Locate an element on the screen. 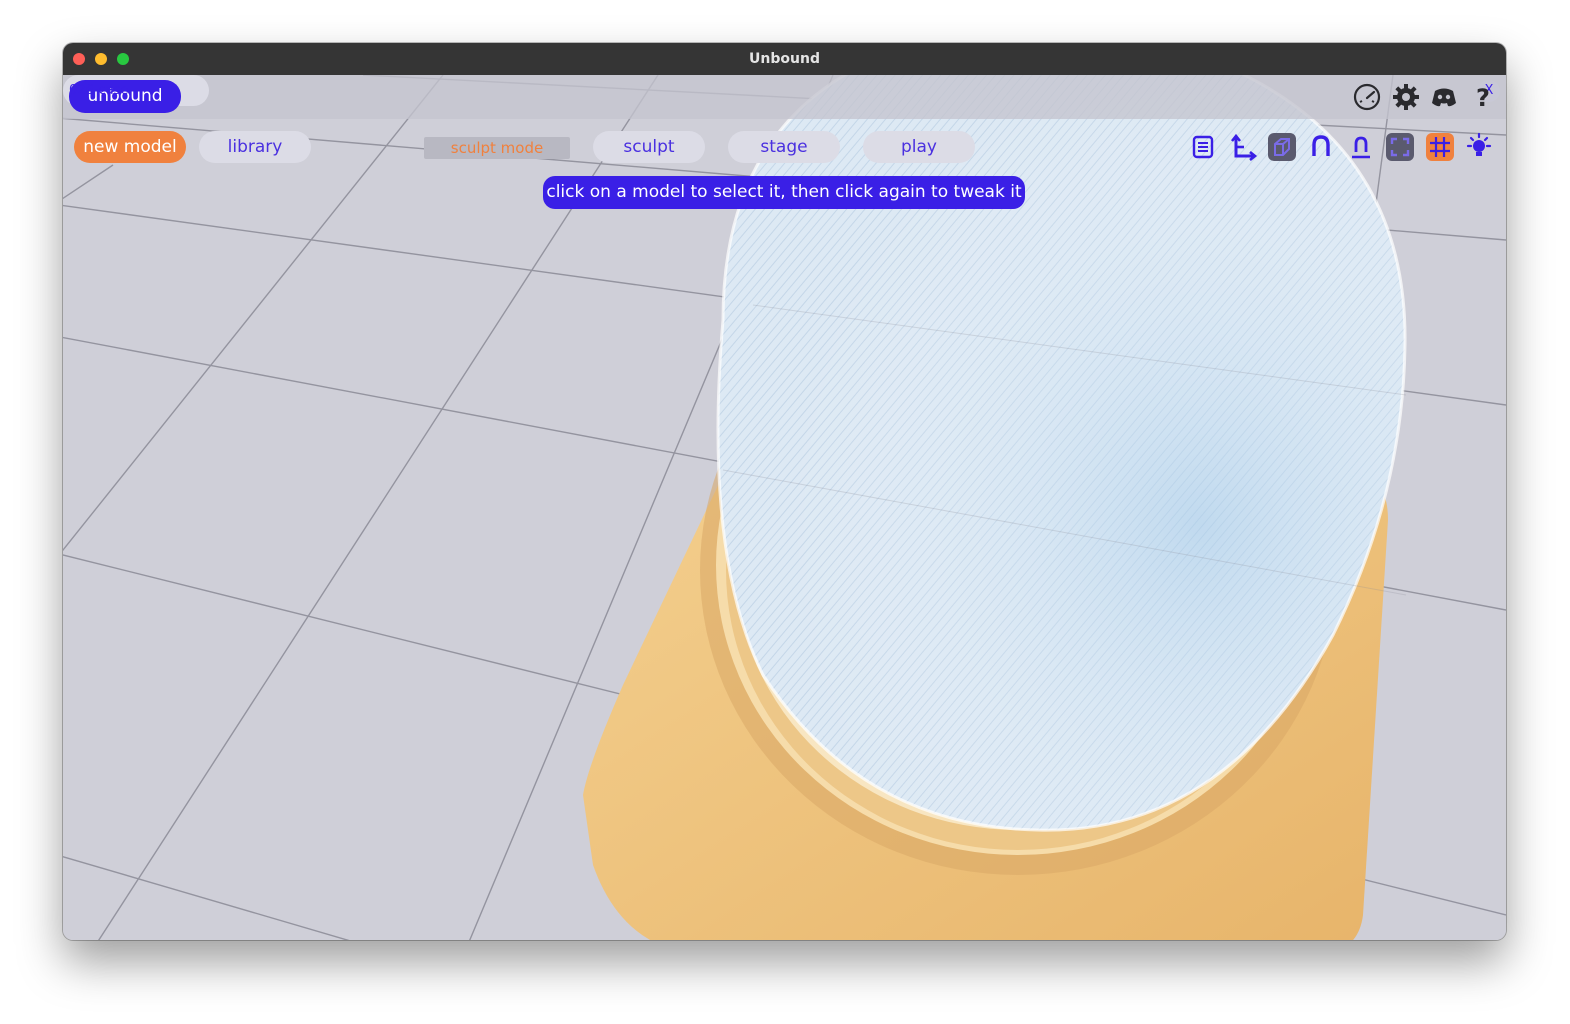 The image size is (1570, 1024). snap-magnet-icon is located at coordinates (1361, 147).